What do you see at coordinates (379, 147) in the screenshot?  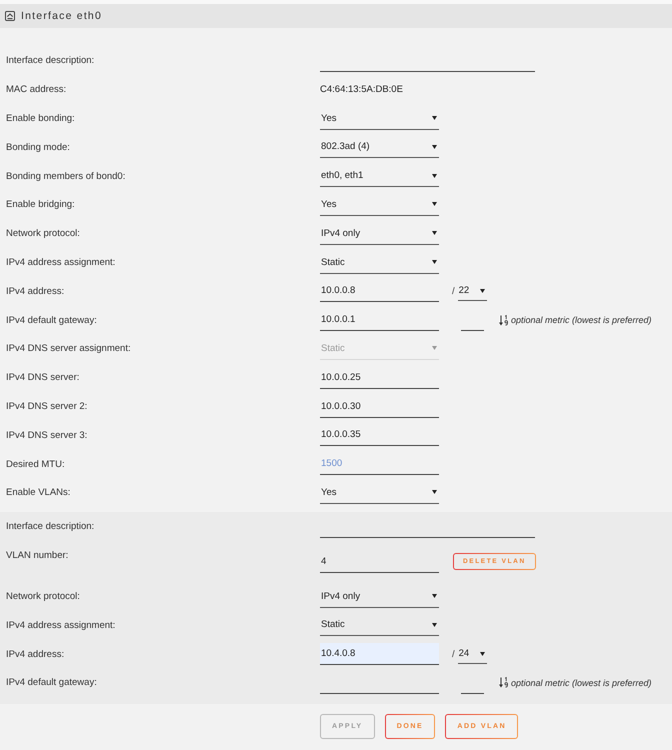 I see `dropdown: 802.3ad (4)` at bounding box center [379, 147].